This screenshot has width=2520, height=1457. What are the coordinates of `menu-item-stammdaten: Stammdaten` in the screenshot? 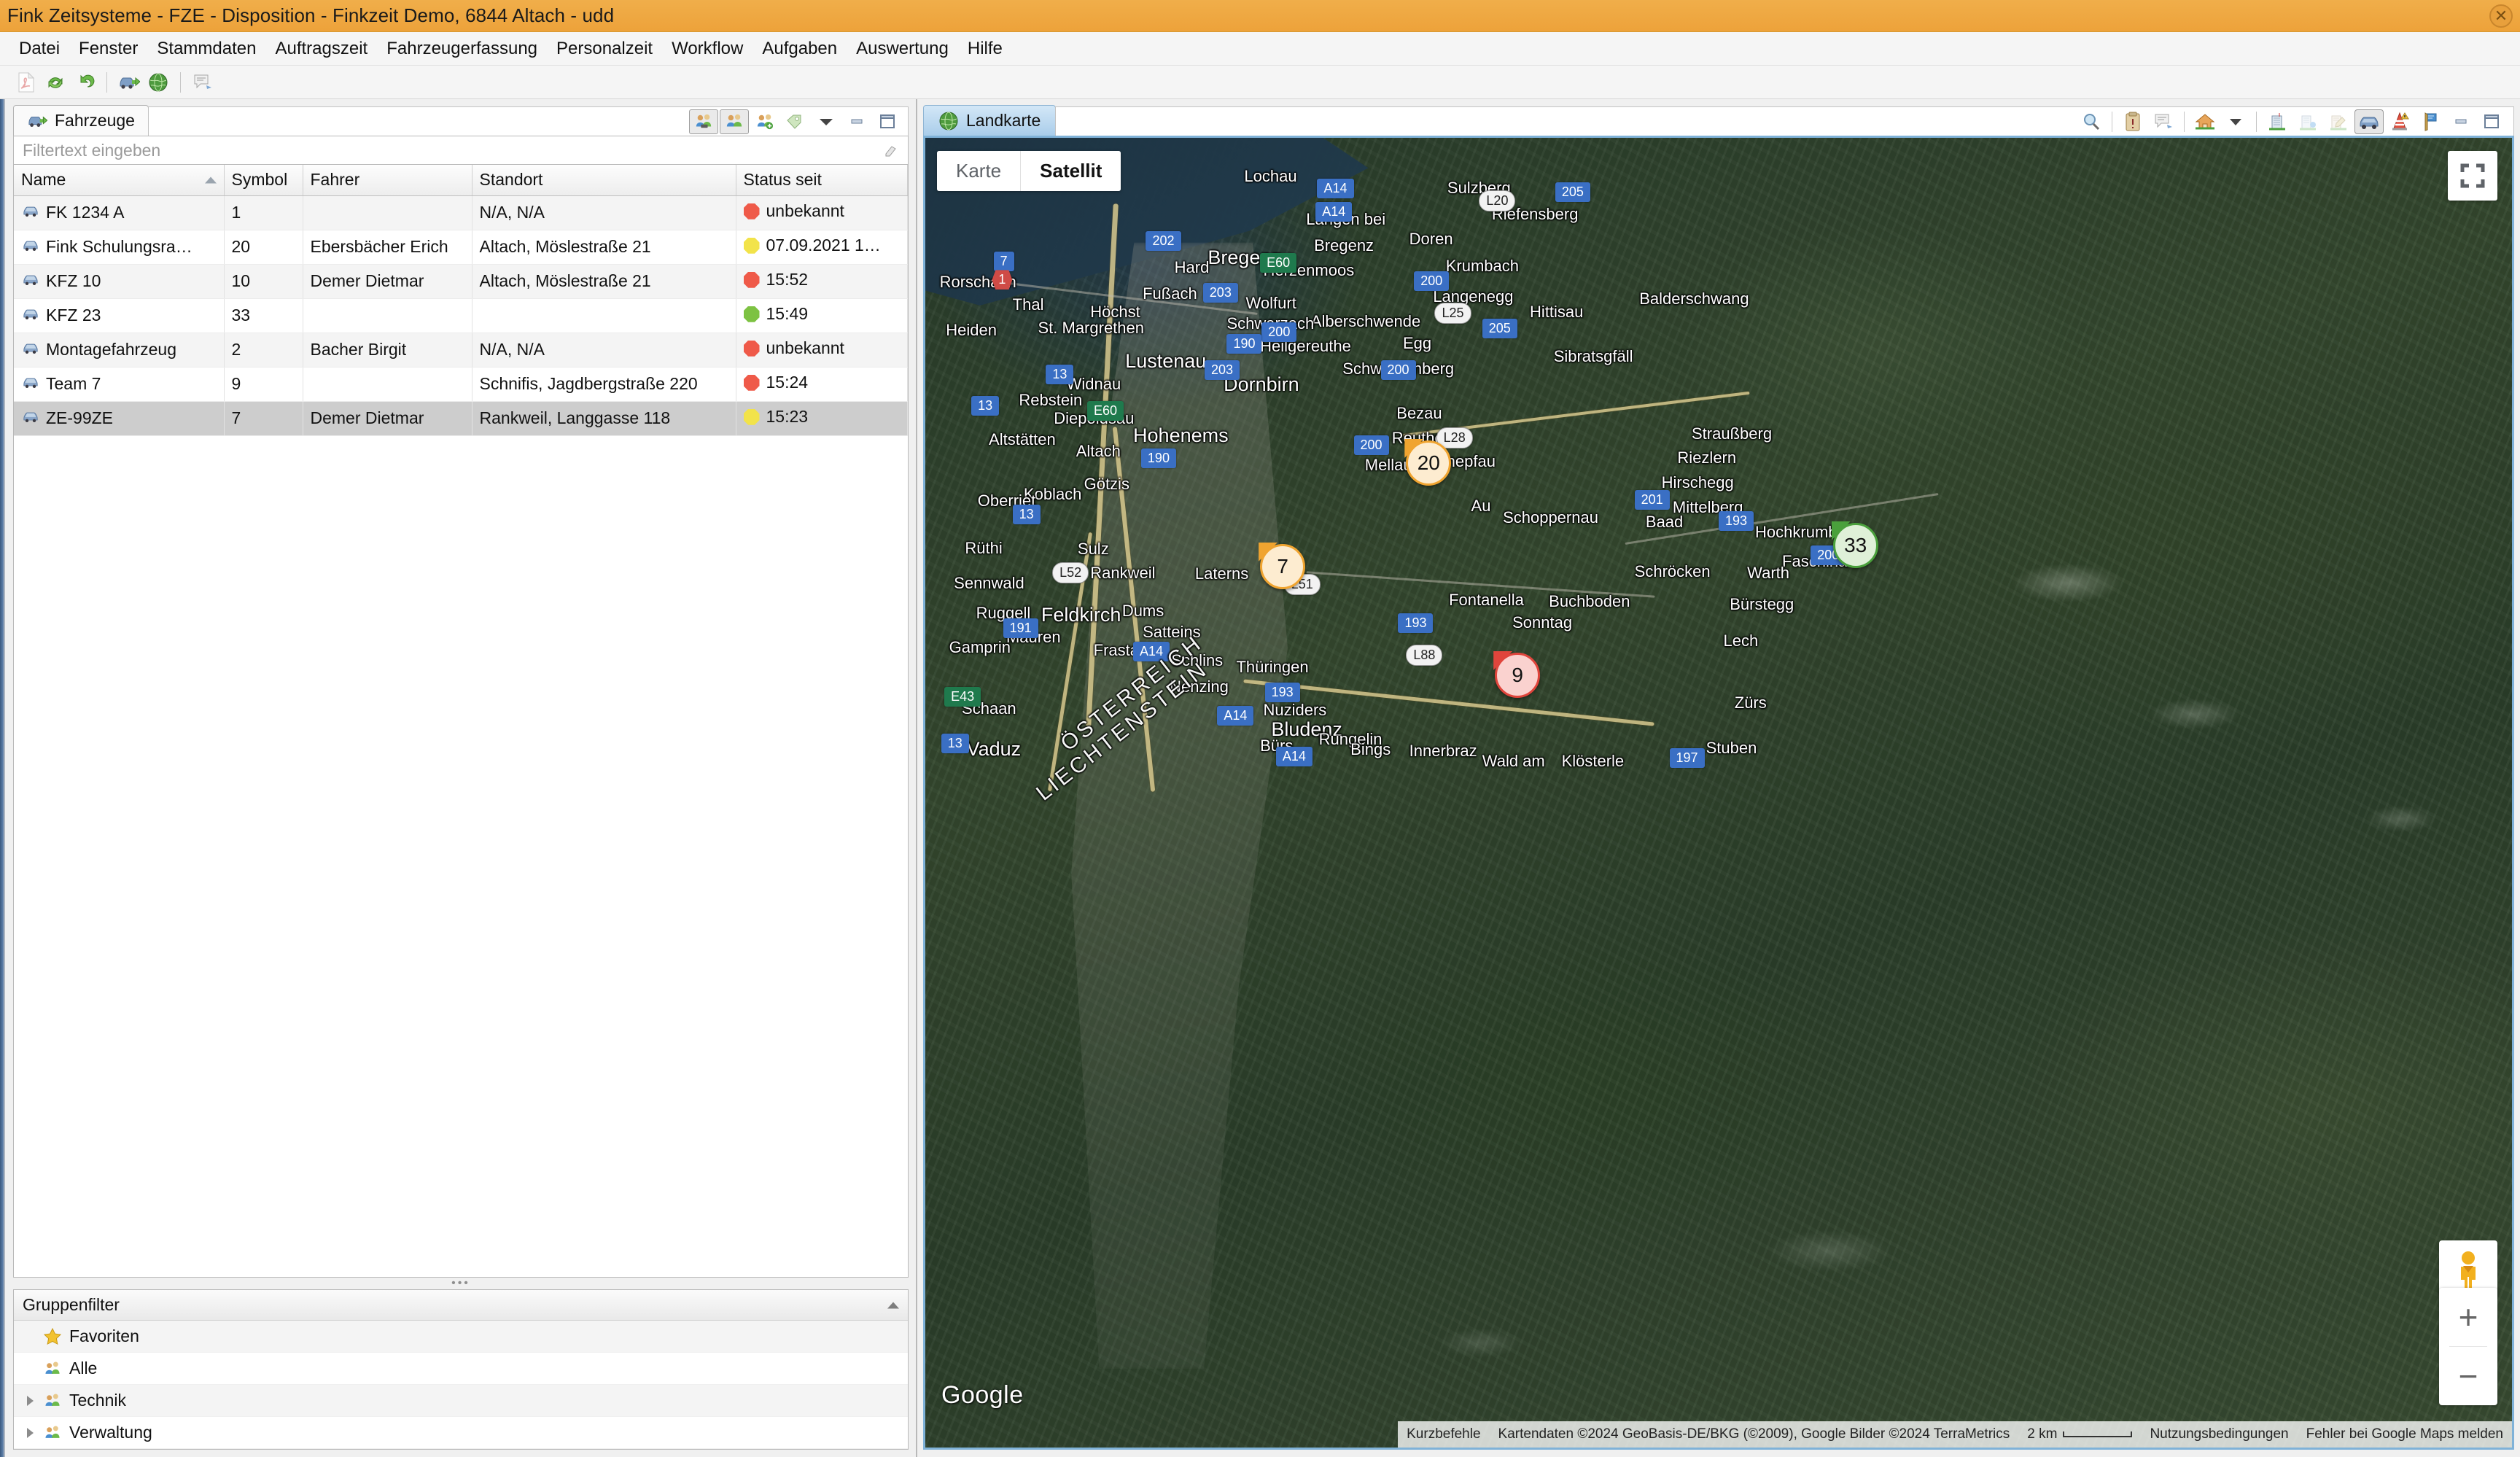 It's located at (206, 49).